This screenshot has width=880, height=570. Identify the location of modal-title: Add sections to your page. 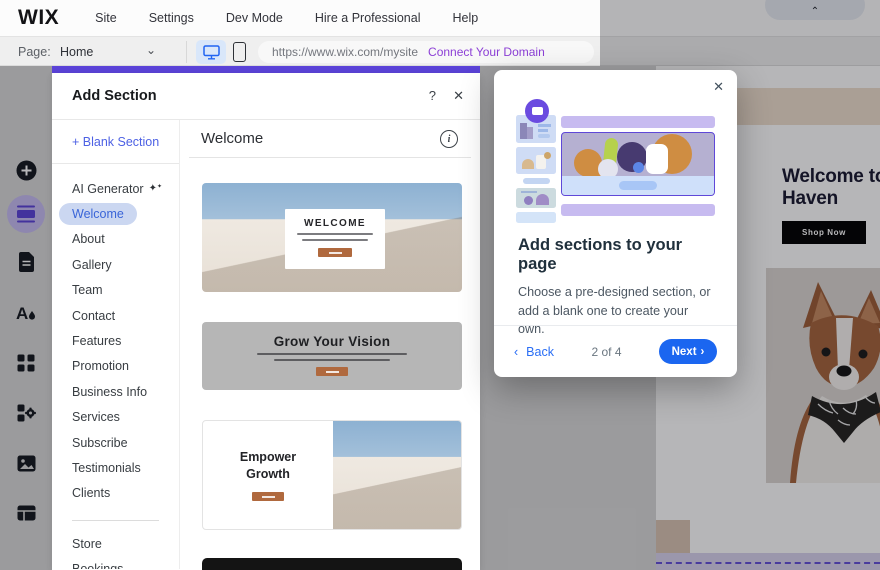
(600, 254).